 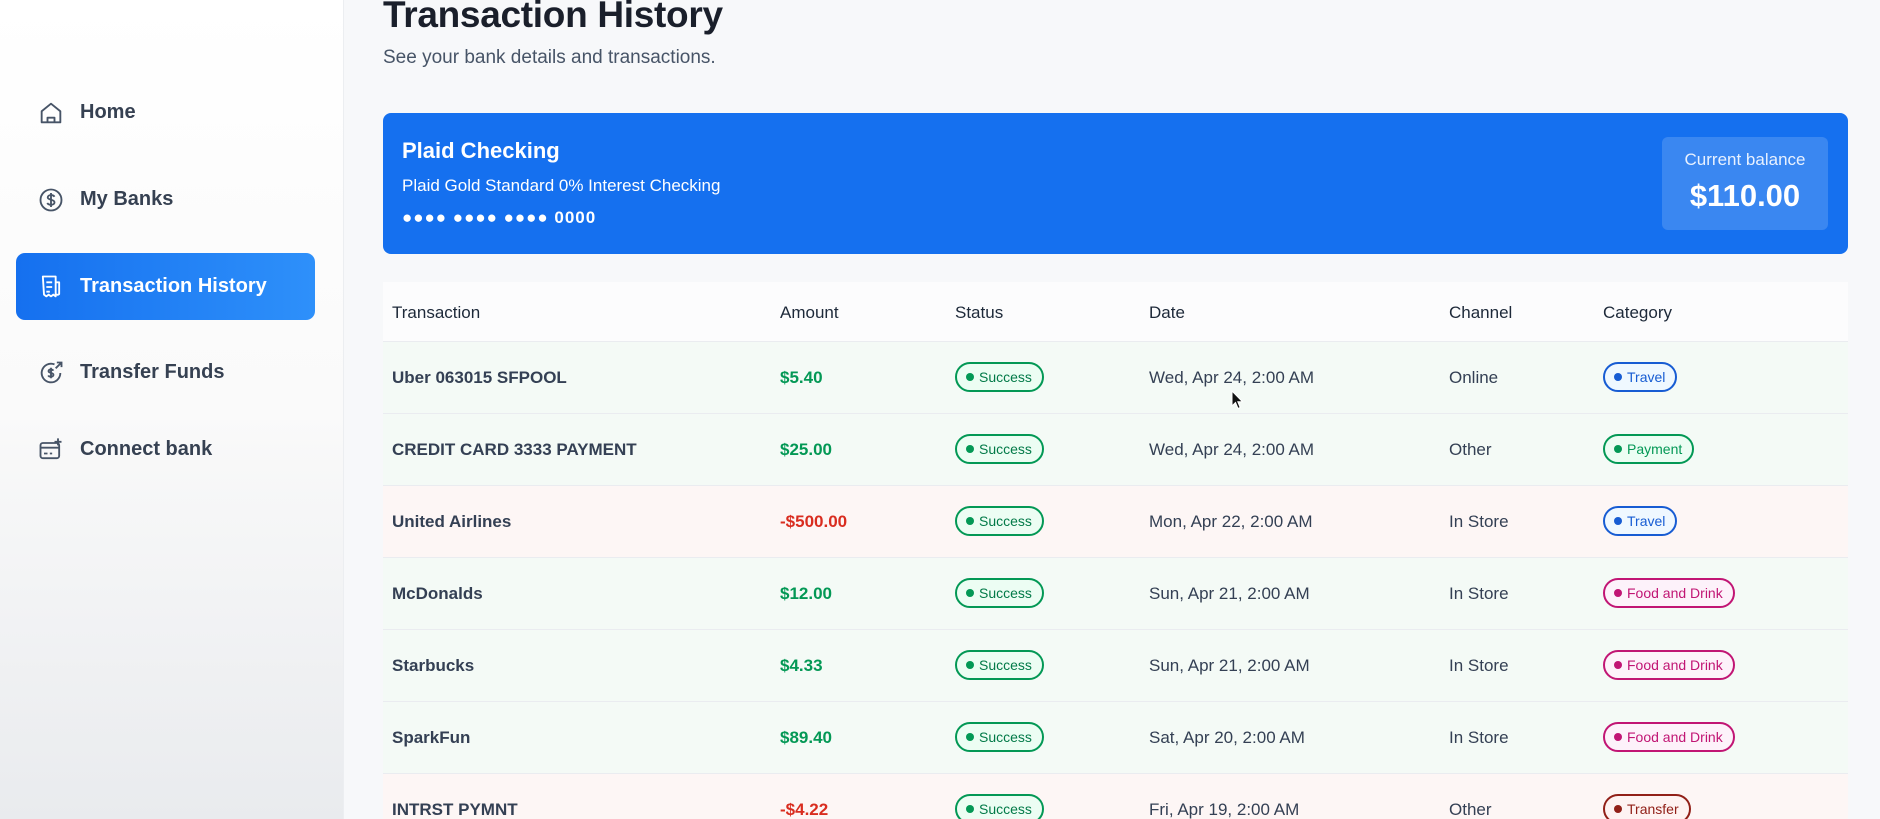 What do you see at coordinates (1655, 449) in the screenshot?
I see `category-label: Payment` at bounding box center [1655, 449].